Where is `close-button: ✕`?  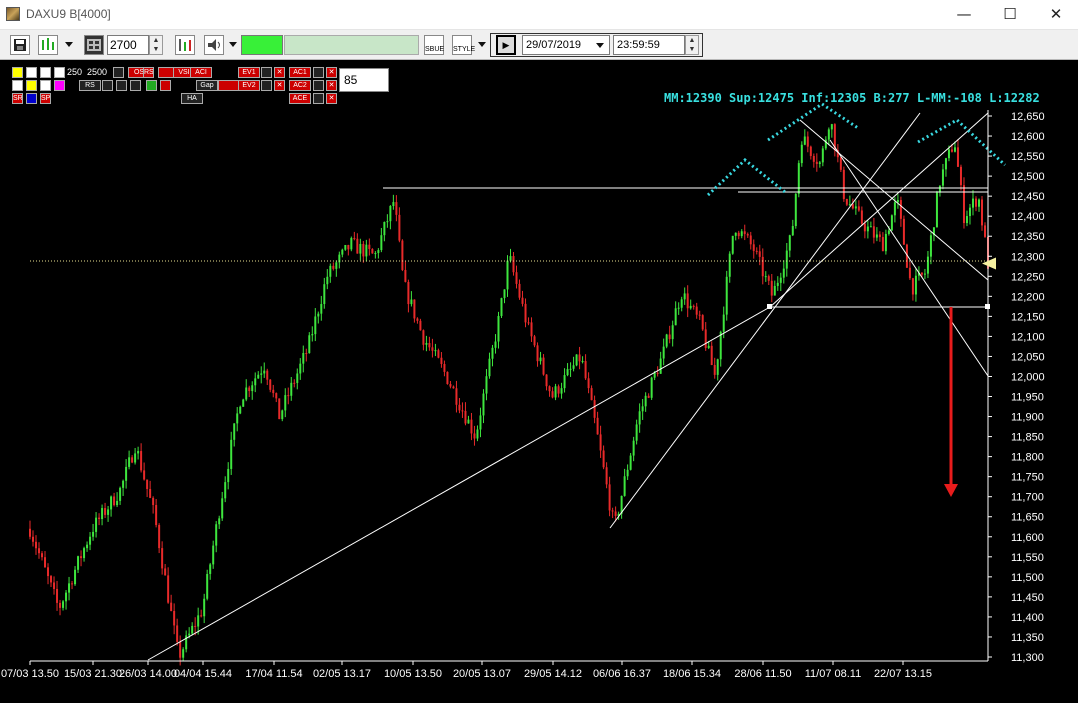
close-button: ✕ is located at coordinates (1055, 15).